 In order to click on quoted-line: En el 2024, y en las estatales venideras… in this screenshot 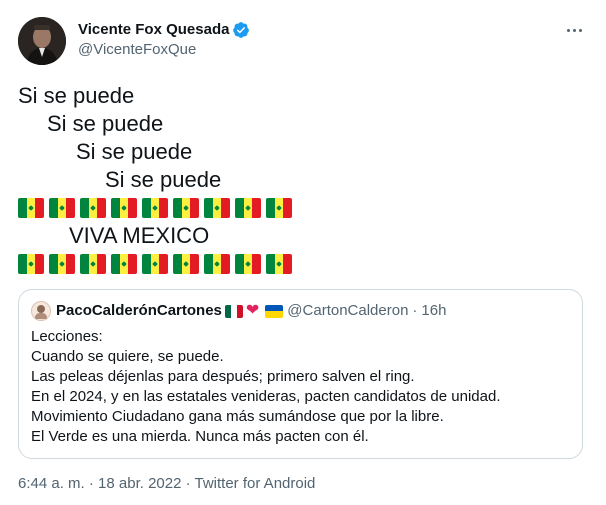, I will do `click(266, 396)`.